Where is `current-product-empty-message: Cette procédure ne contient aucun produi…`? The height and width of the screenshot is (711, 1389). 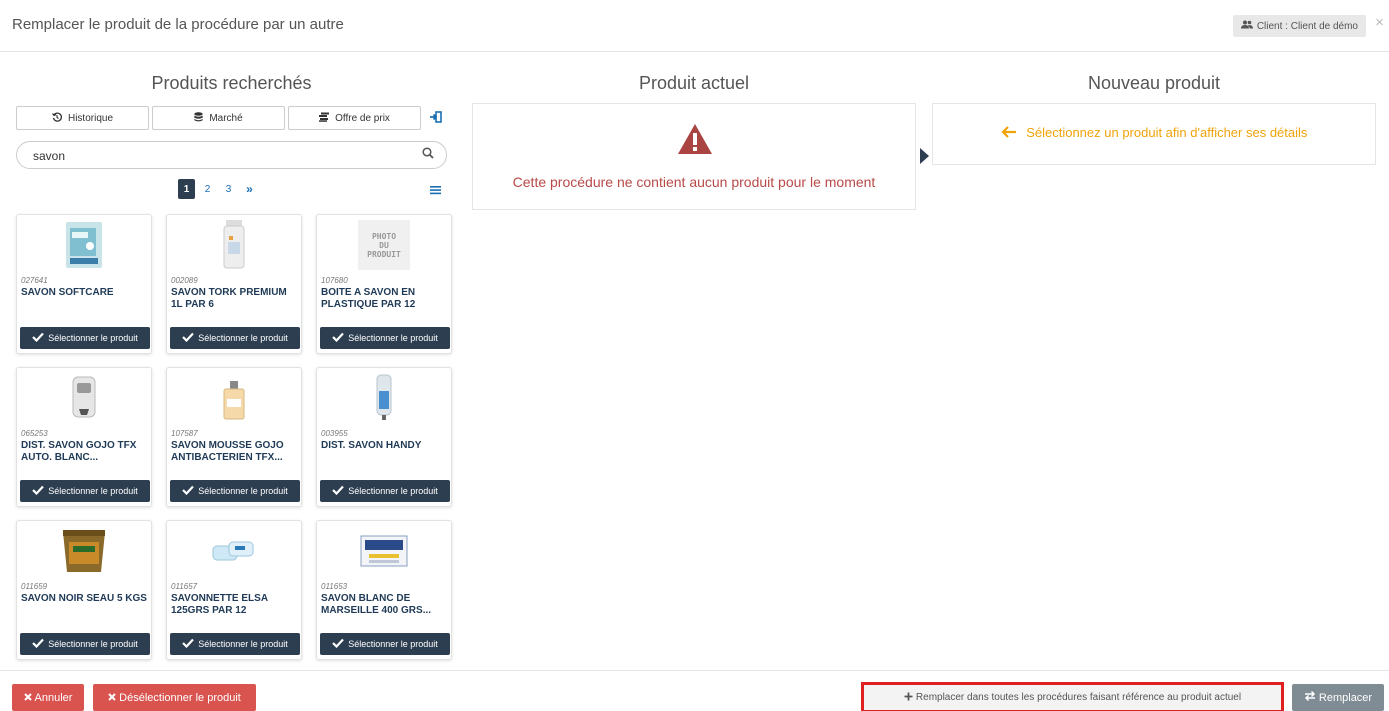 current-product-empty-message: Cette procédure ne contient aucun produi… is located at coordinates (694, 182).